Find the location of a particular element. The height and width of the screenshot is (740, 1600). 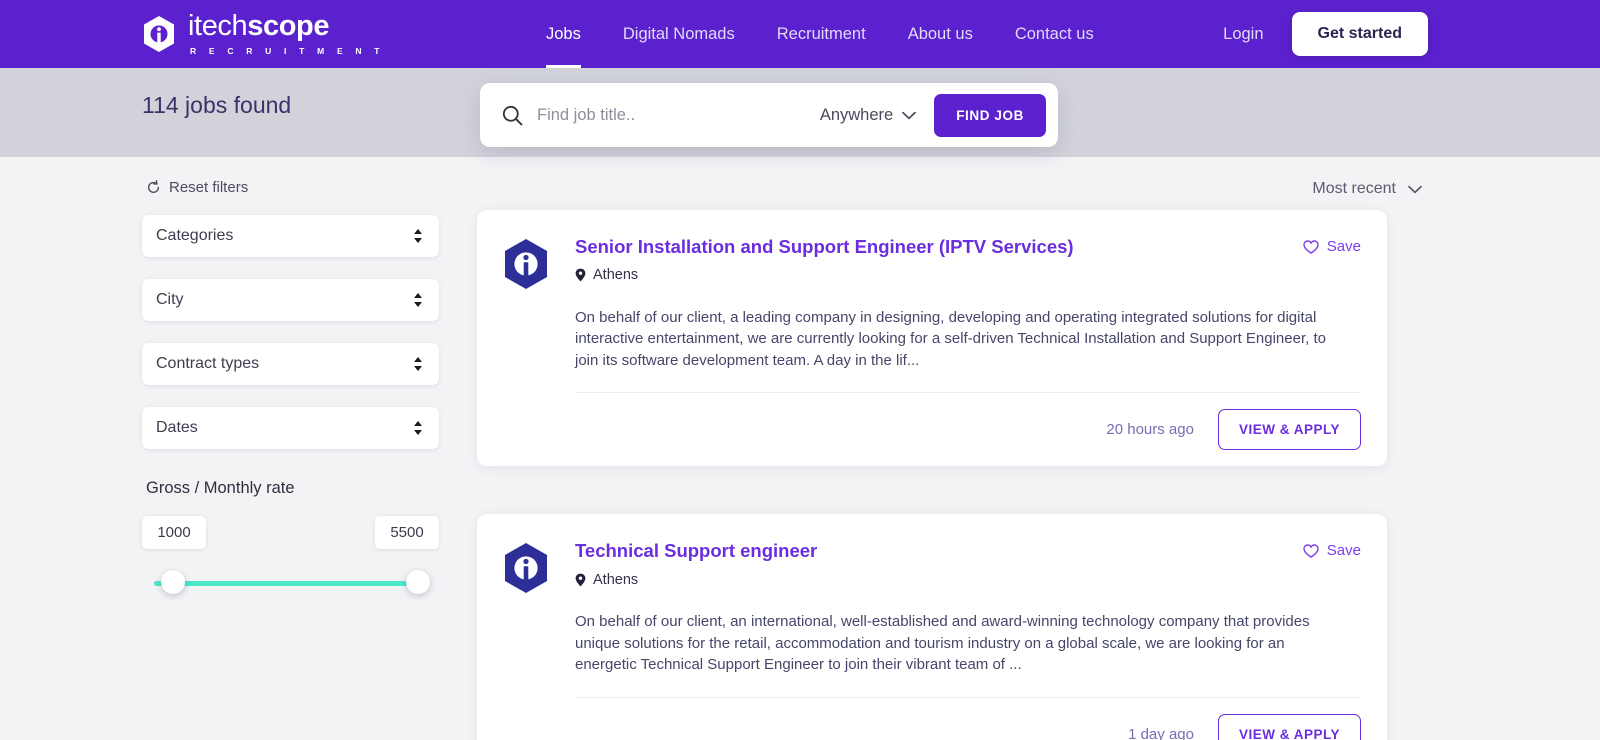

logo-tagline: R E C R U I T M E N T is located at coordinates (287, 51).